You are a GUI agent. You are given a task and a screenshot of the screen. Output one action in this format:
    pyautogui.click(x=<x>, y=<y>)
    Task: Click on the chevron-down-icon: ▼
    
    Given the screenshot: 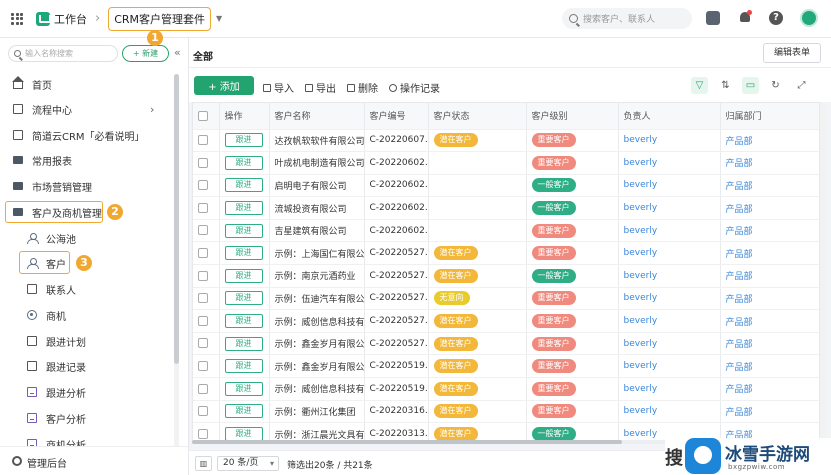 What is the action you would take?
    pyautogui.click(x=219, y=18)
    